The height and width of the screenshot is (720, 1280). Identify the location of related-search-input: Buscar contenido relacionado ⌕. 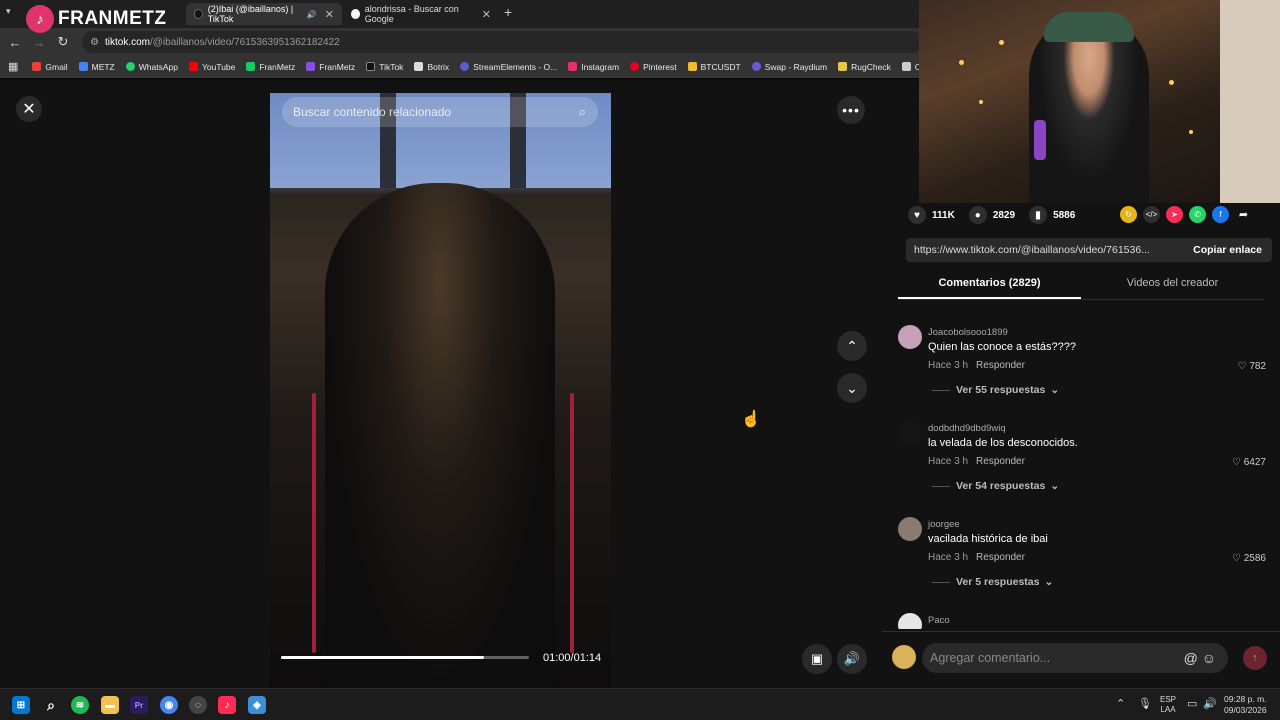
(440, 112).